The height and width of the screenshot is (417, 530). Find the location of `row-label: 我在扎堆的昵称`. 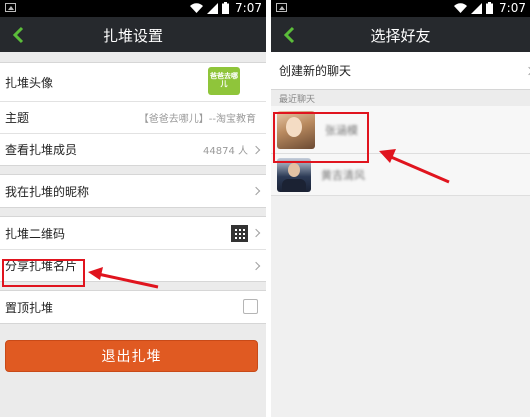

row-label: 我在扎堆的昵称 is located at coordinates (47, 191).